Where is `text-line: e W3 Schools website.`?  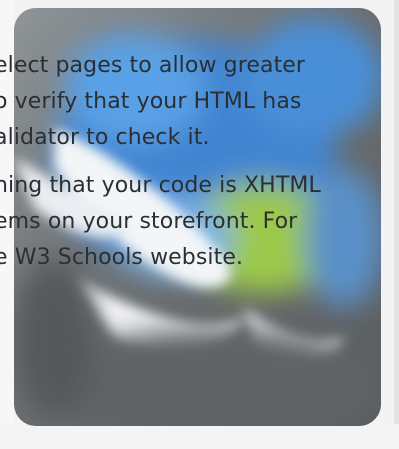 text-line: e W3 Schools website. is located at coordinates (122, 257).